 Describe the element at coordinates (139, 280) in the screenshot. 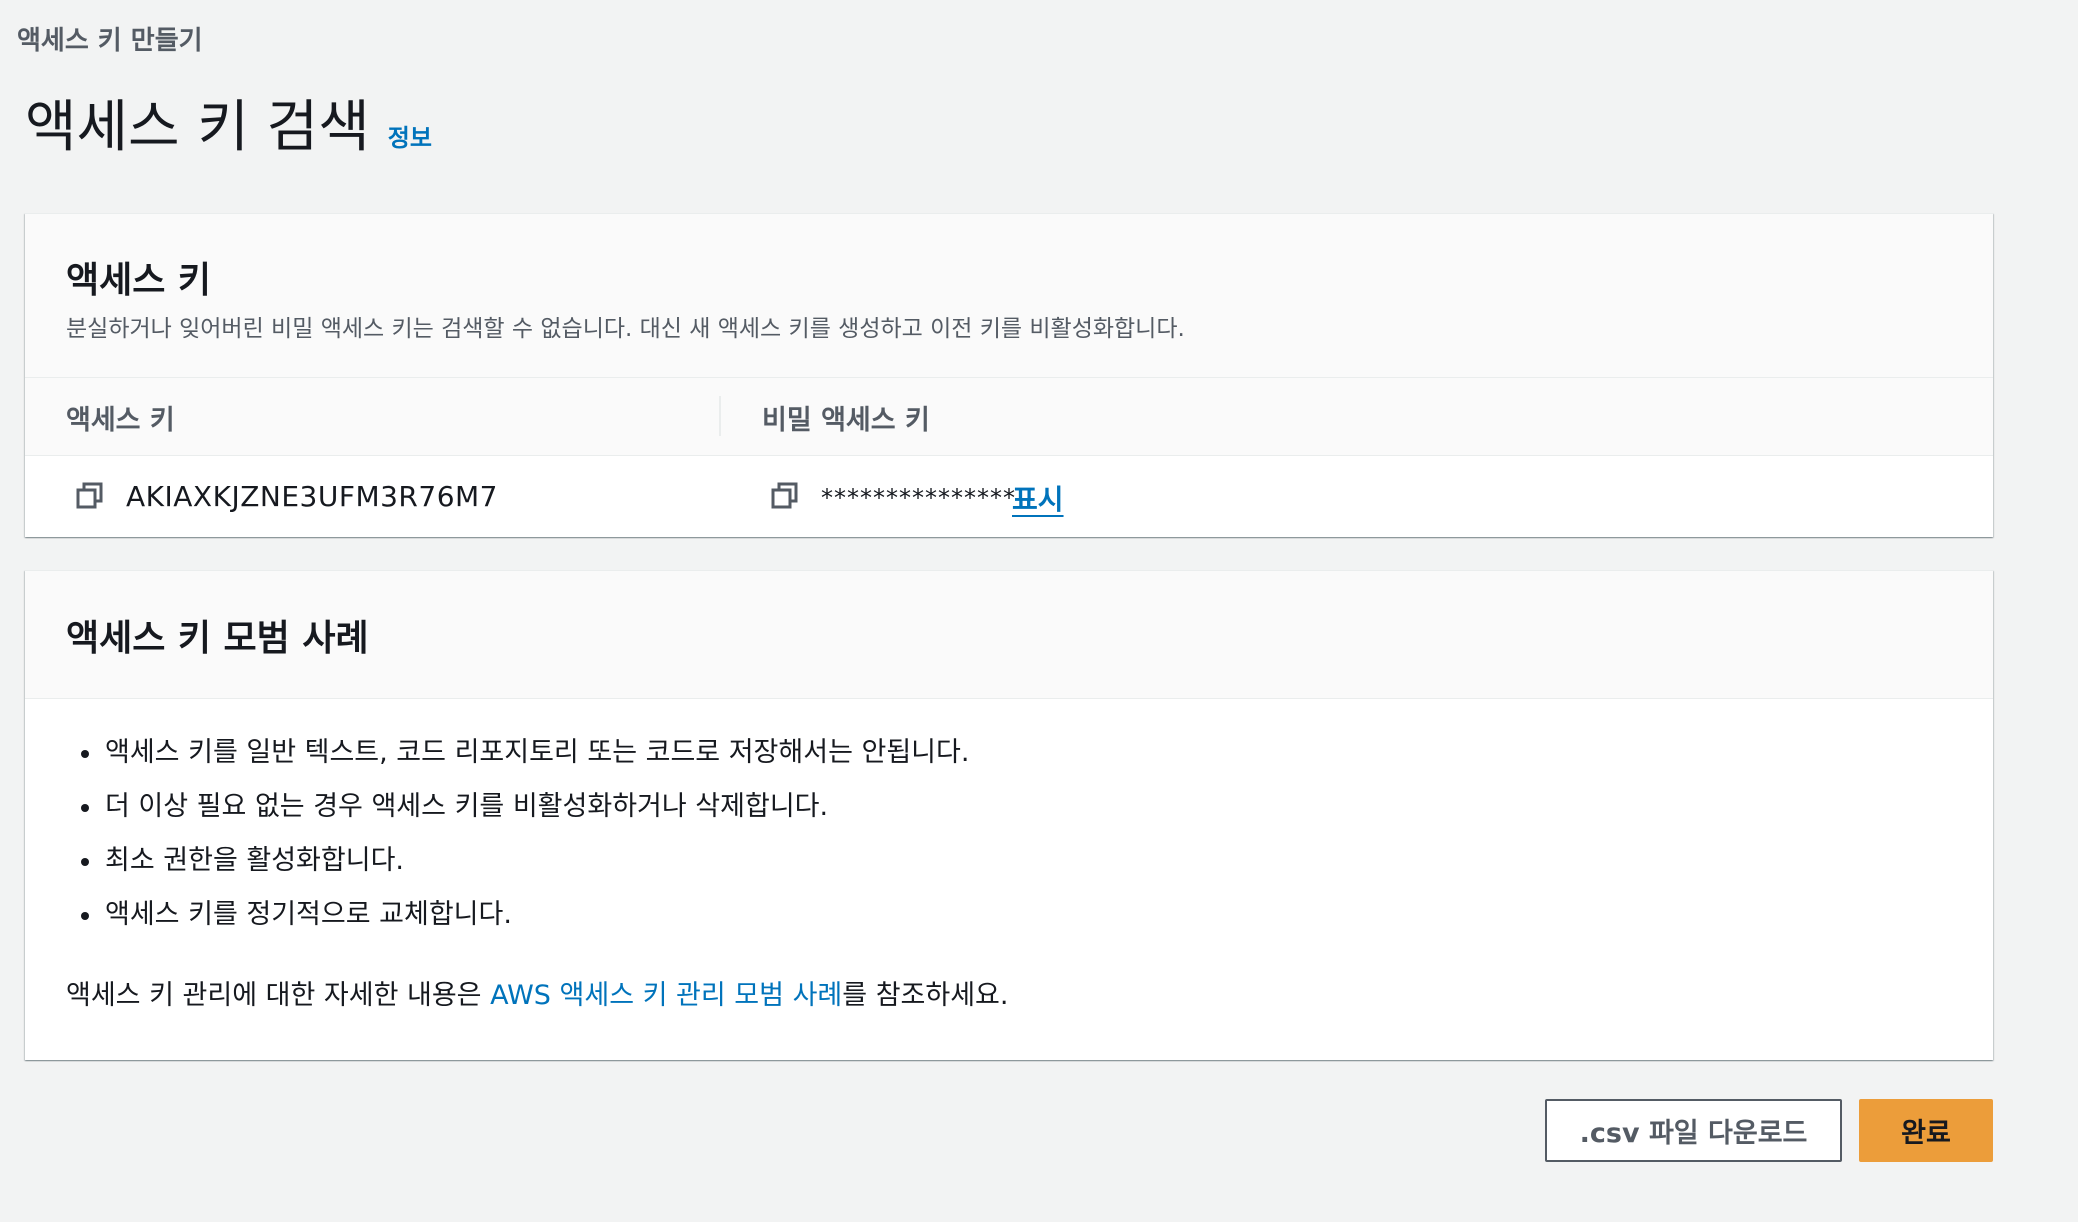

I see `access-keys-panel-title: 액세스 키` at that location.